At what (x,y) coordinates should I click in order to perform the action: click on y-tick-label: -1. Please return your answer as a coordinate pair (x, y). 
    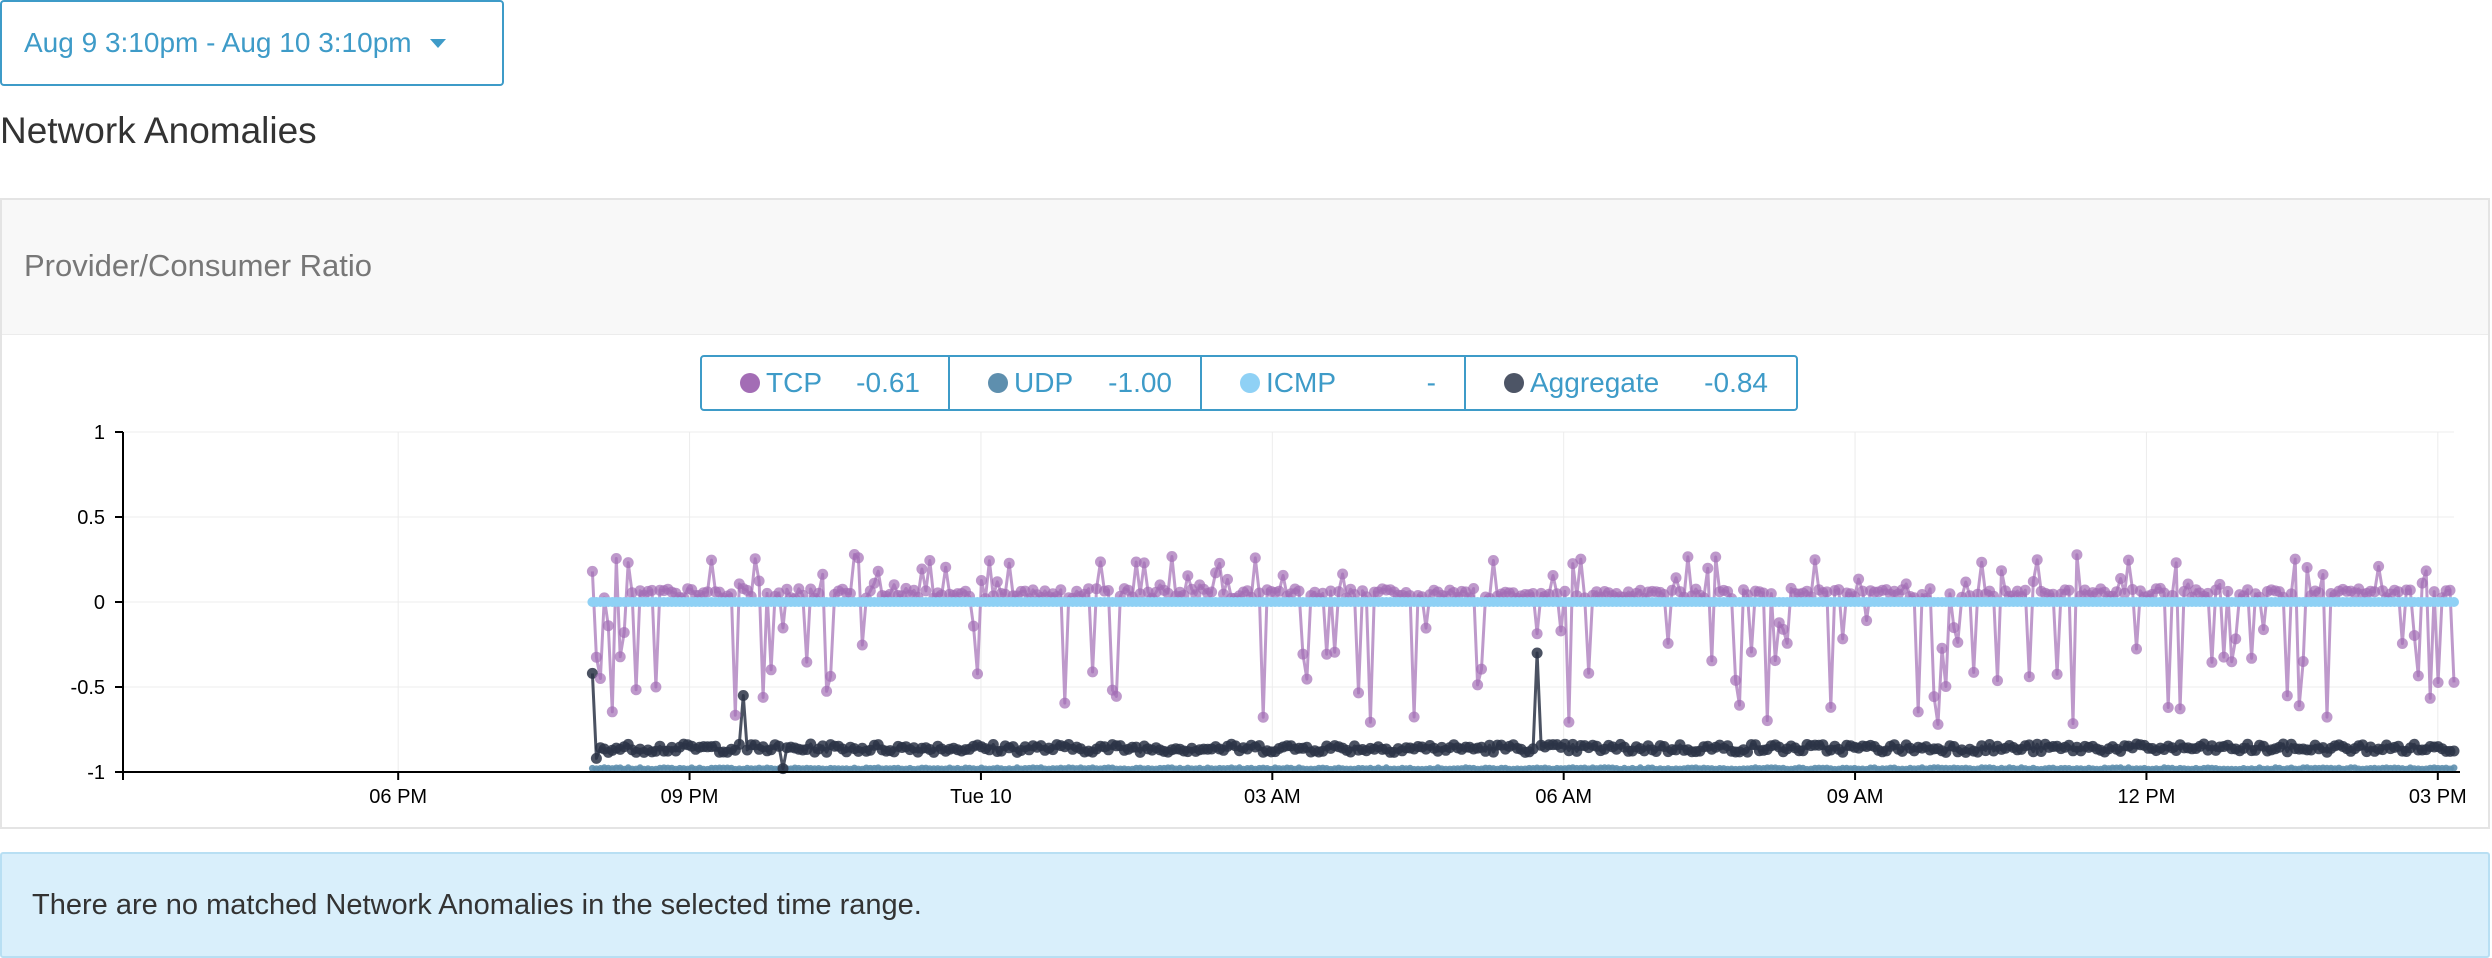
    Looking at the image, I should click on (96, 773).